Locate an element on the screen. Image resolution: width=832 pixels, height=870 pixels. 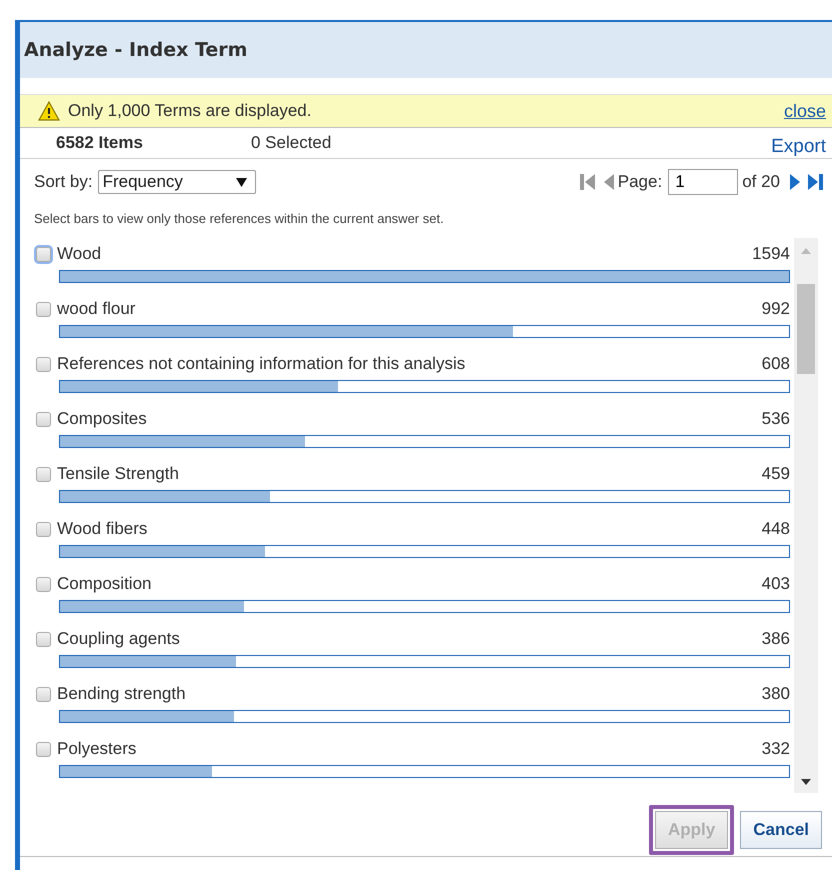
term-label: Coupling agents is located at coordinates (409, 639).